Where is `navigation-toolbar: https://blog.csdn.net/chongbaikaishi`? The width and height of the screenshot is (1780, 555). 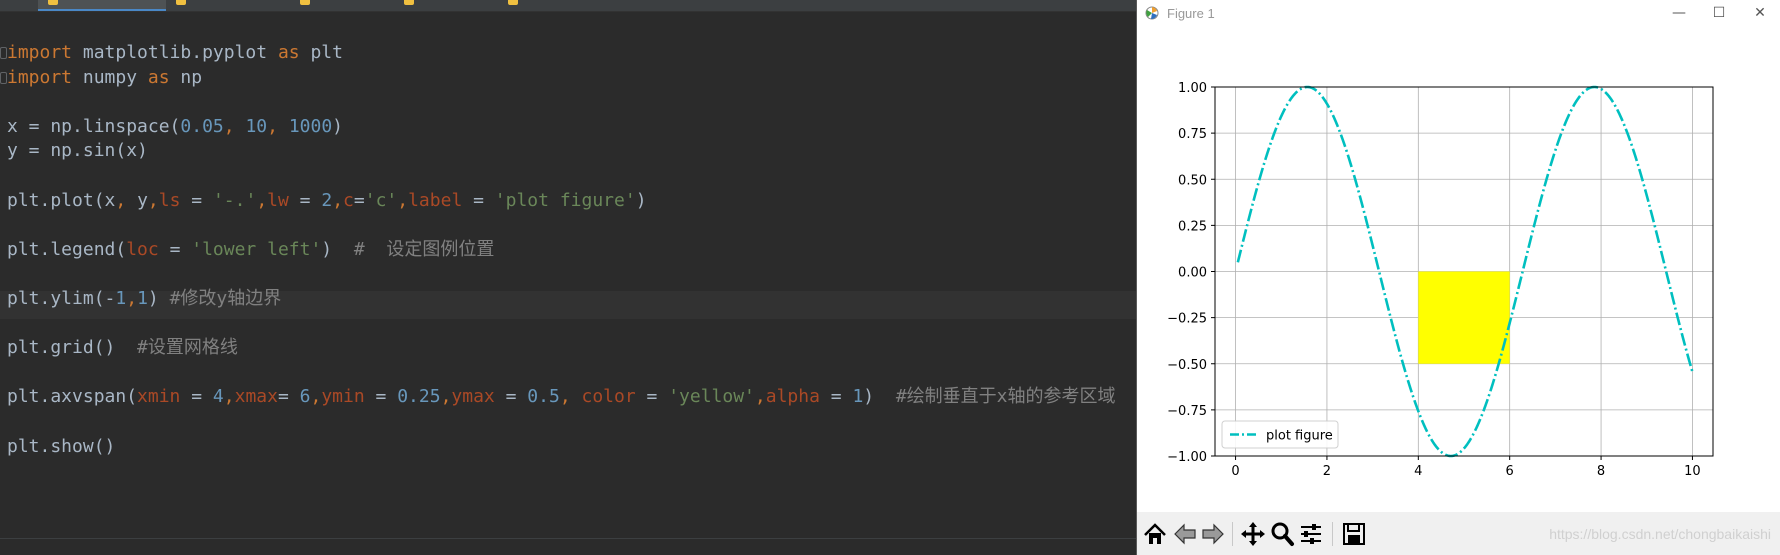 navigation-toolbar: https://blog.csdn.net/chongbaikaishi is located at coordinates (1458, 533).